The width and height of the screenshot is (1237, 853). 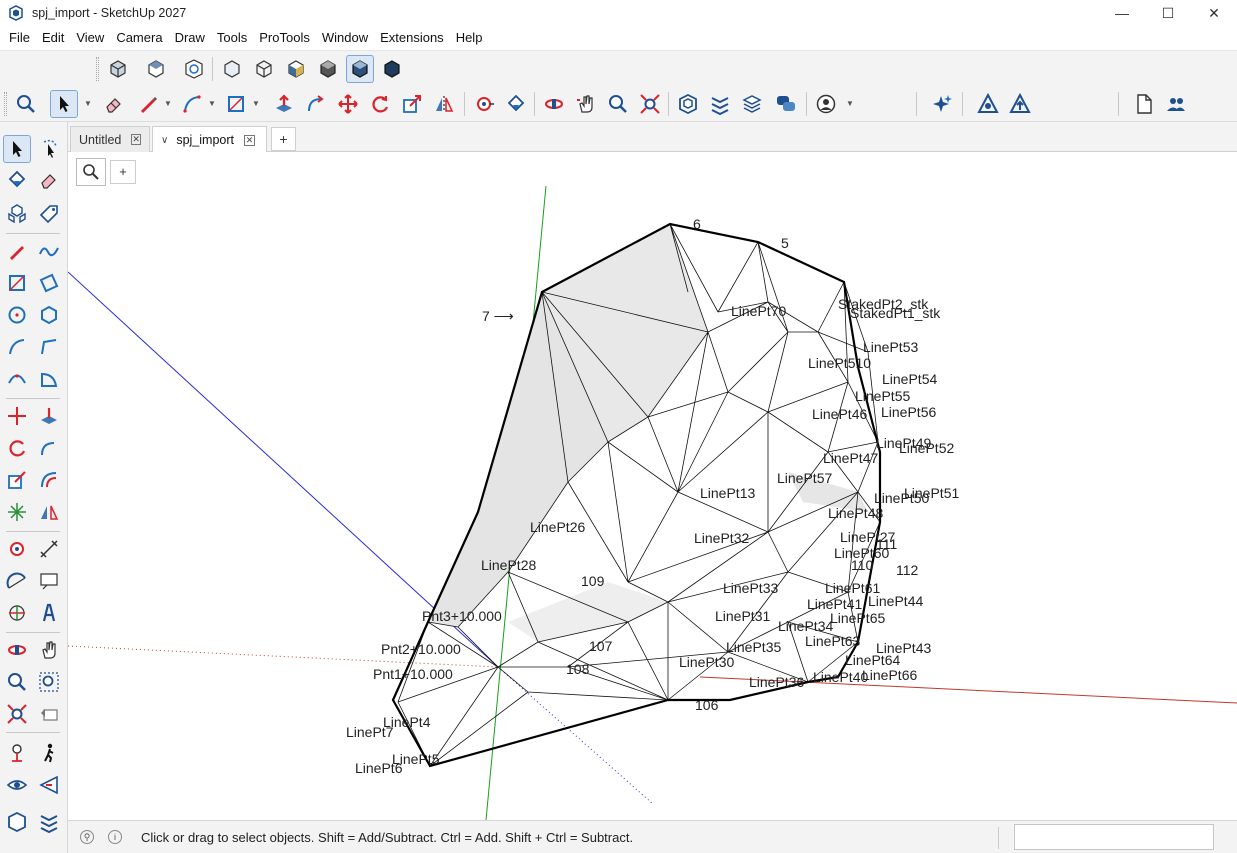 I want to click on account-profile-icon, so click(x=826, y=104).